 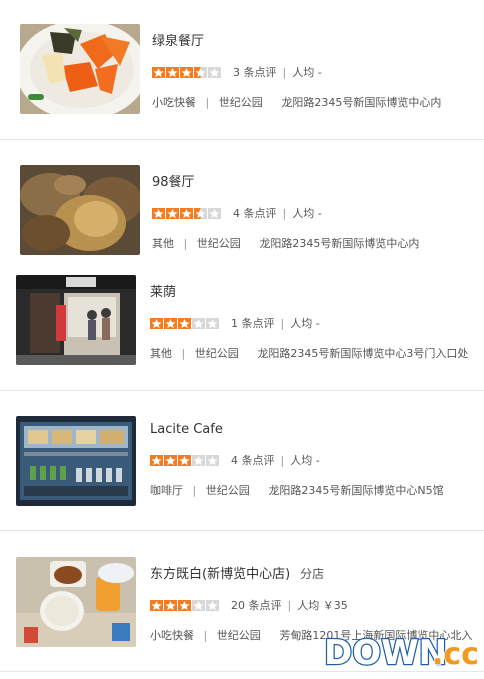 I want to click on food-dish-photo-icon, so click(x=80, y=210).